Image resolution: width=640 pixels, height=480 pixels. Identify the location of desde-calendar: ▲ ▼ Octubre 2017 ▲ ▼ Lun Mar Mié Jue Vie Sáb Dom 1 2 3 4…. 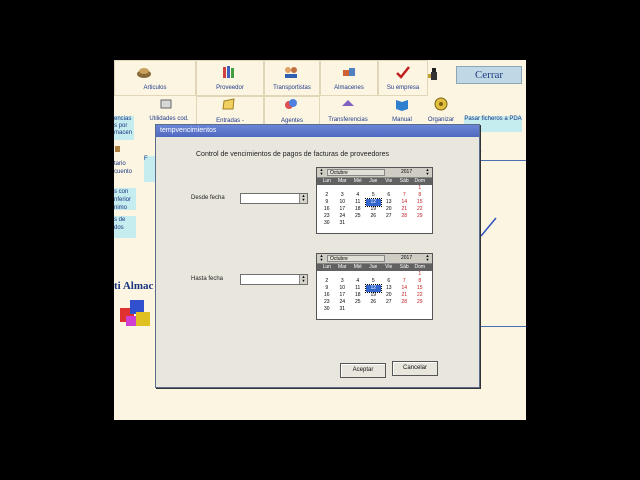
(374, 200).